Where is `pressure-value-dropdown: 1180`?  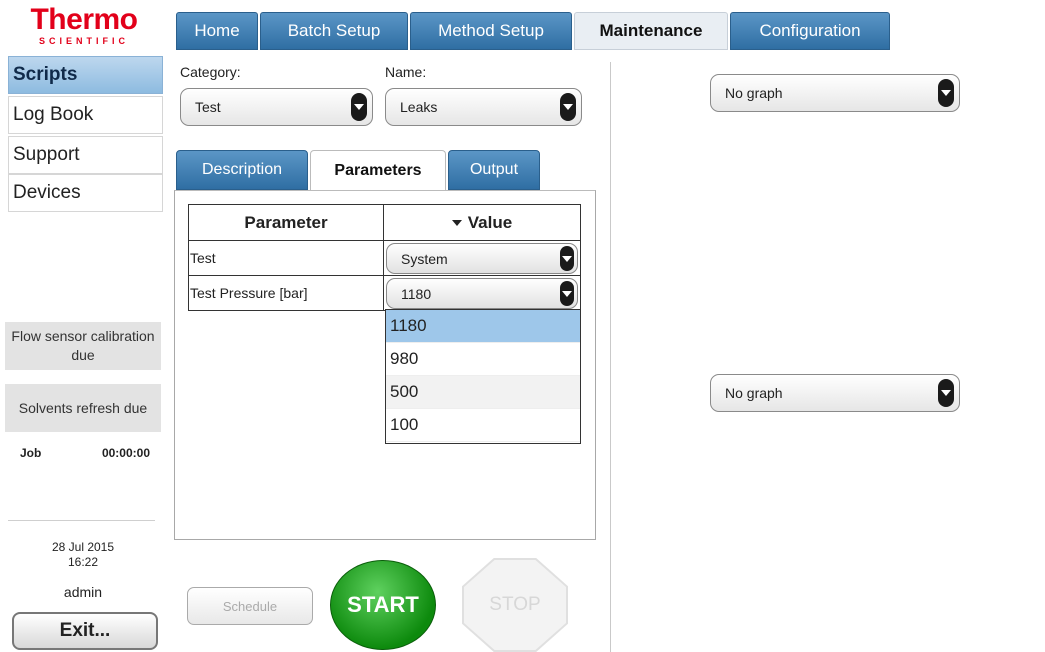 pressure-value-dropdown: 1180 is located at coordinates (482, 293).